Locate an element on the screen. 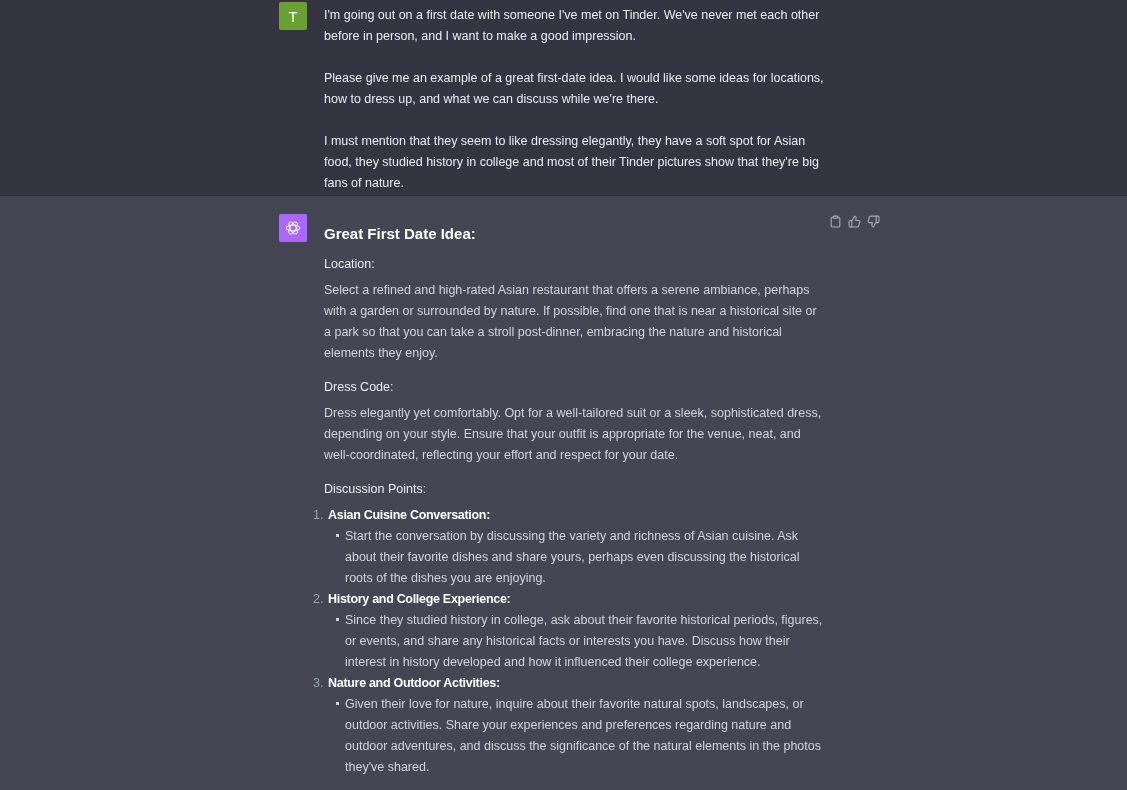 The width and height of the screenshot is (1127, 790). section-heading: Discussion Points: is located at coordinates (376, 489).